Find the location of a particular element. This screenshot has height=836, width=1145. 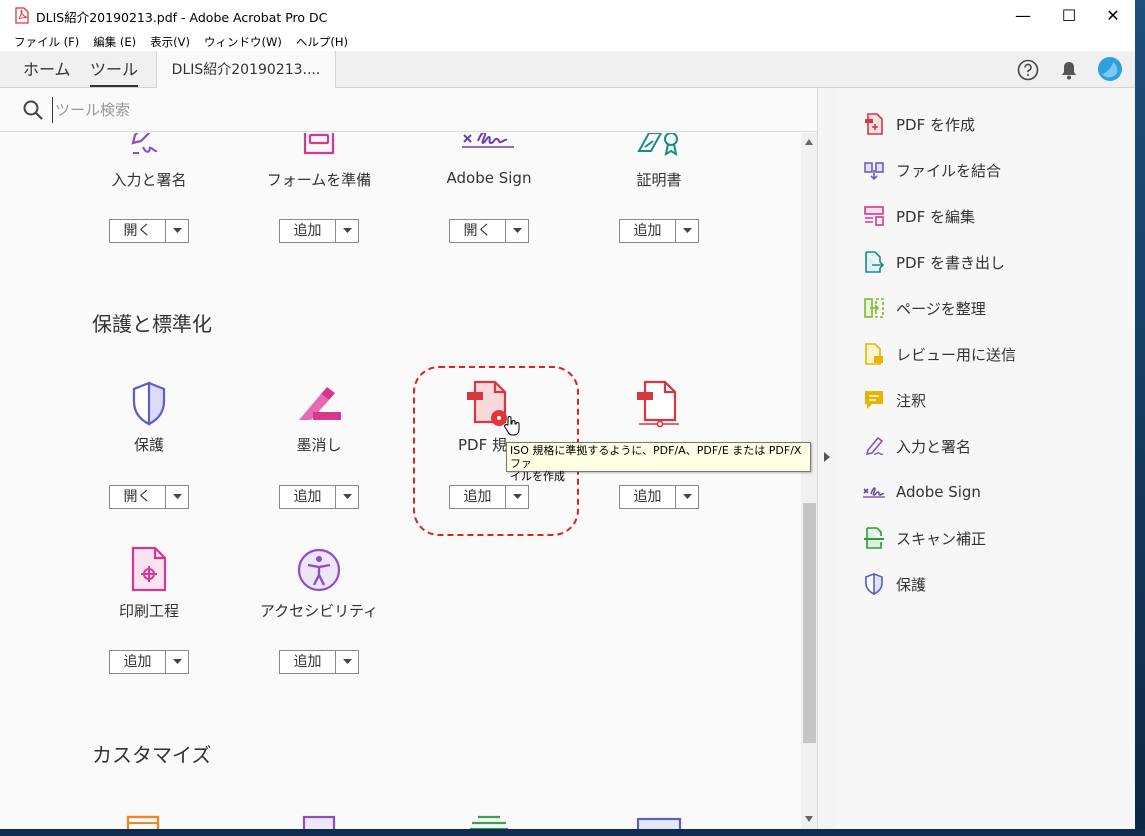

create-pdf-icon is located at coordinates (874, 124).